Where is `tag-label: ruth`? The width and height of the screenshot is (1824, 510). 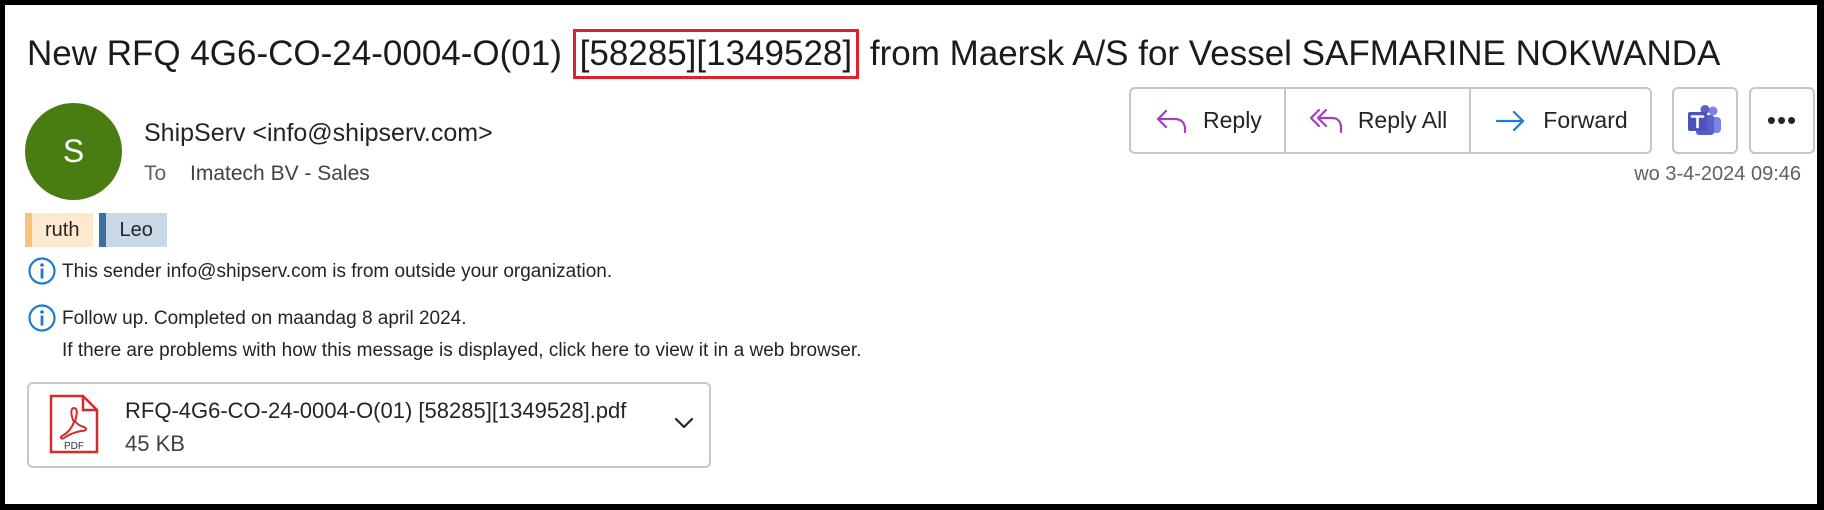
tag-label: ruth is located at coordinates (62, 229).